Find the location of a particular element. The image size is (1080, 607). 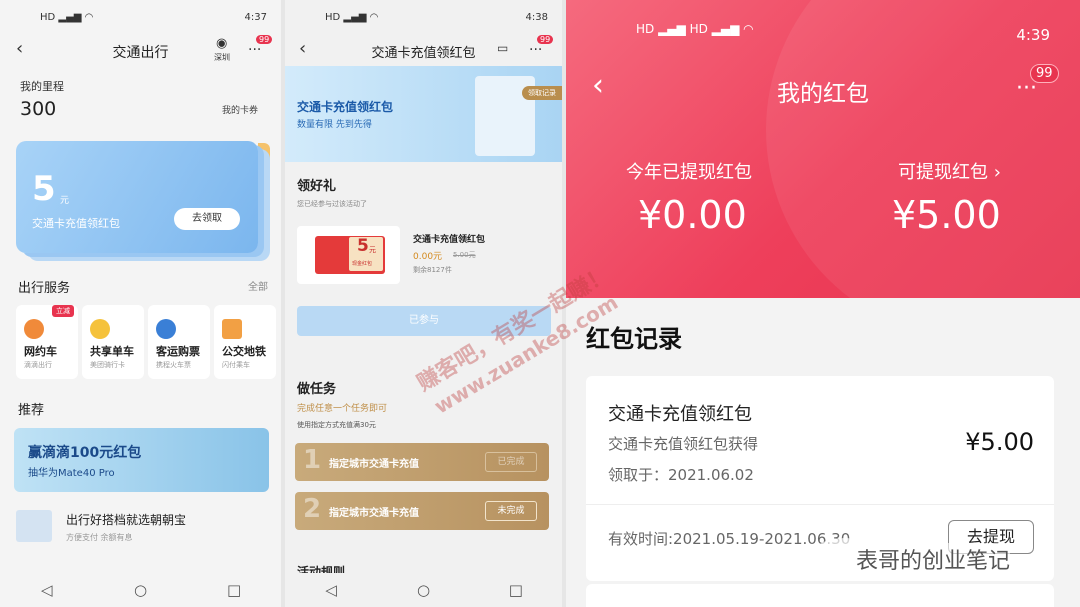

metro-icon is located at coordinates (232, 329).